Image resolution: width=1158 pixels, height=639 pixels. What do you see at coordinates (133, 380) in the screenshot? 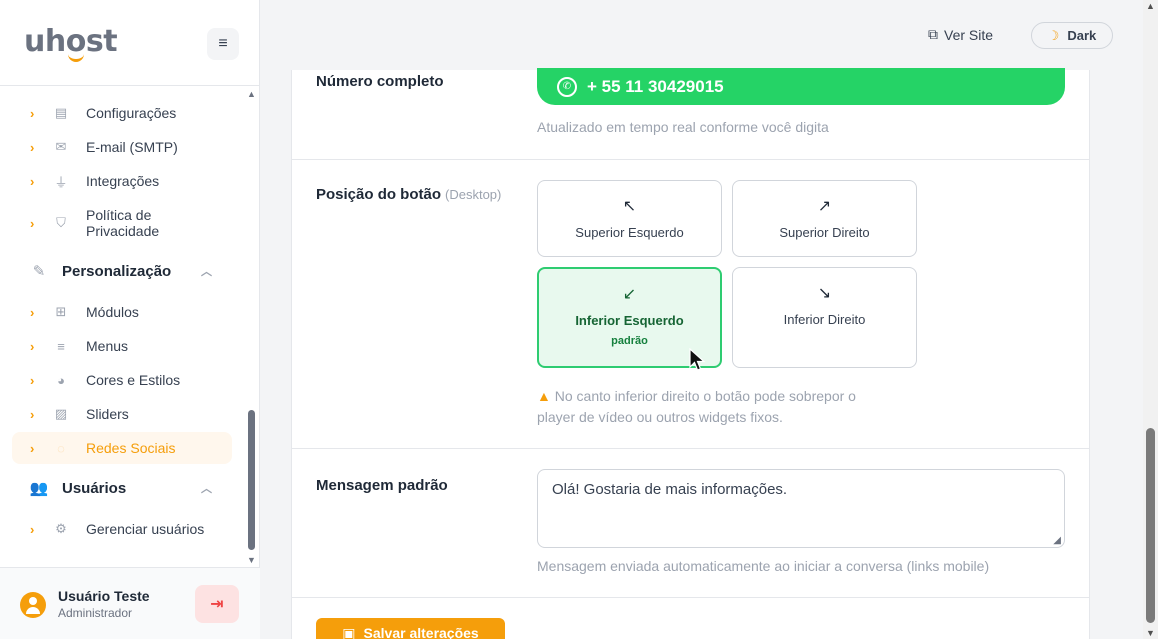
I see `sidebar-item-label: Cores e Estilos` at bounding box center [133, 380].